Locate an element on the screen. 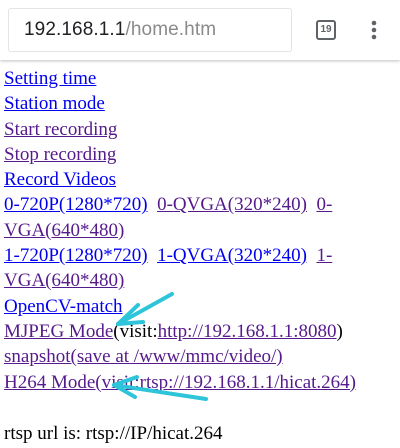 The width and height of the screenshot is (400, 448). address-bar: 192.168.1.1/home.htm is located at coordinates (150, 30).